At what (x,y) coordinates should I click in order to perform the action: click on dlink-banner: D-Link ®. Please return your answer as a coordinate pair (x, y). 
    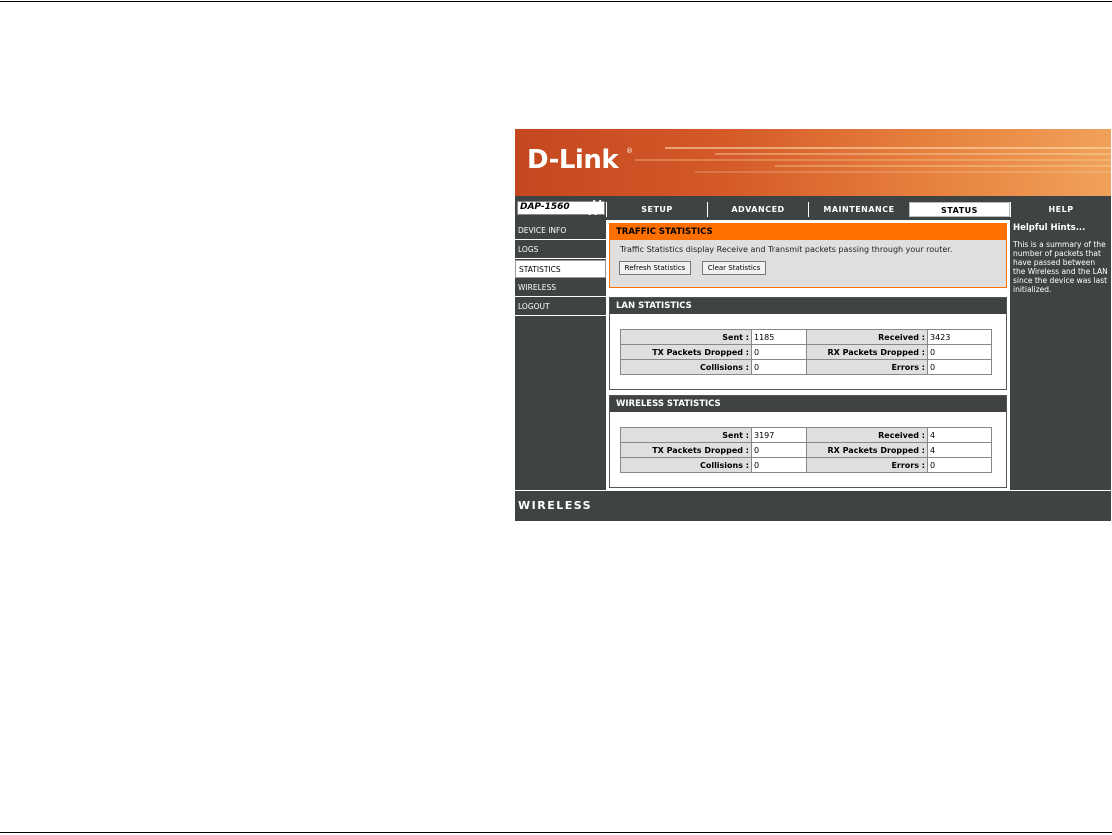
    Looking at the image, I should click on (813, 162).